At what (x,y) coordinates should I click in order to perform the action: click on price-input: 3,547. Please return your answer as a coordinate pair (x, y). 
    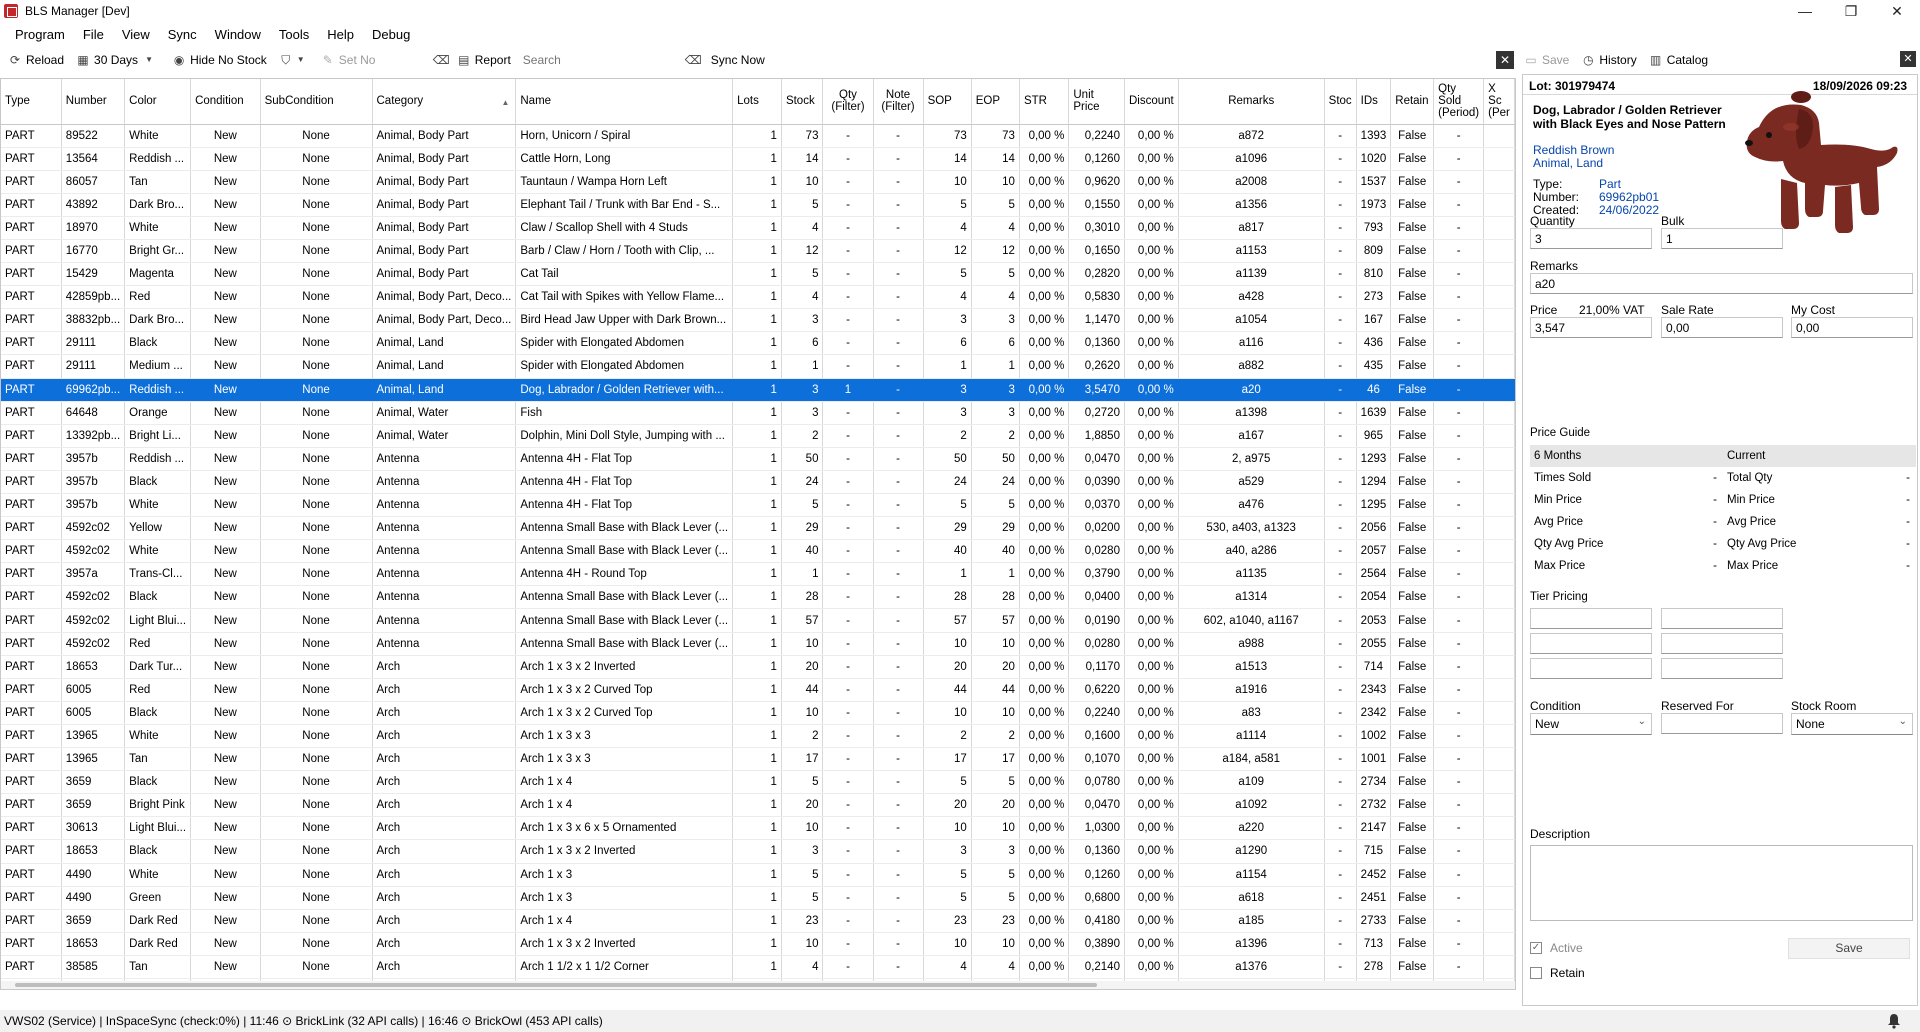
    Looking at the image, I should click on (1591, 327).